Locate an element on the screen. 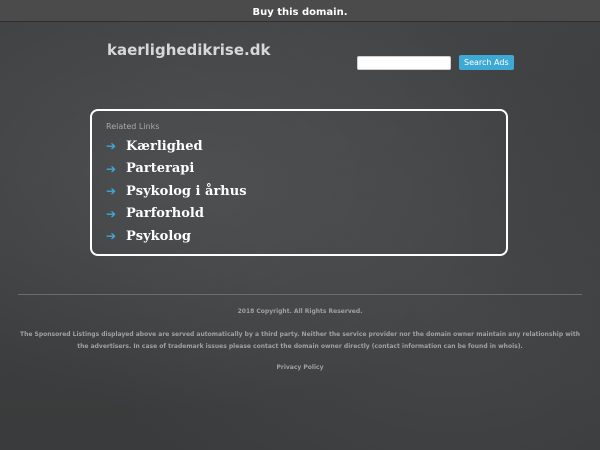 This screenshot has width=600, height=450. related-link: Psykolog i århus is located at coordinates (186, 191).